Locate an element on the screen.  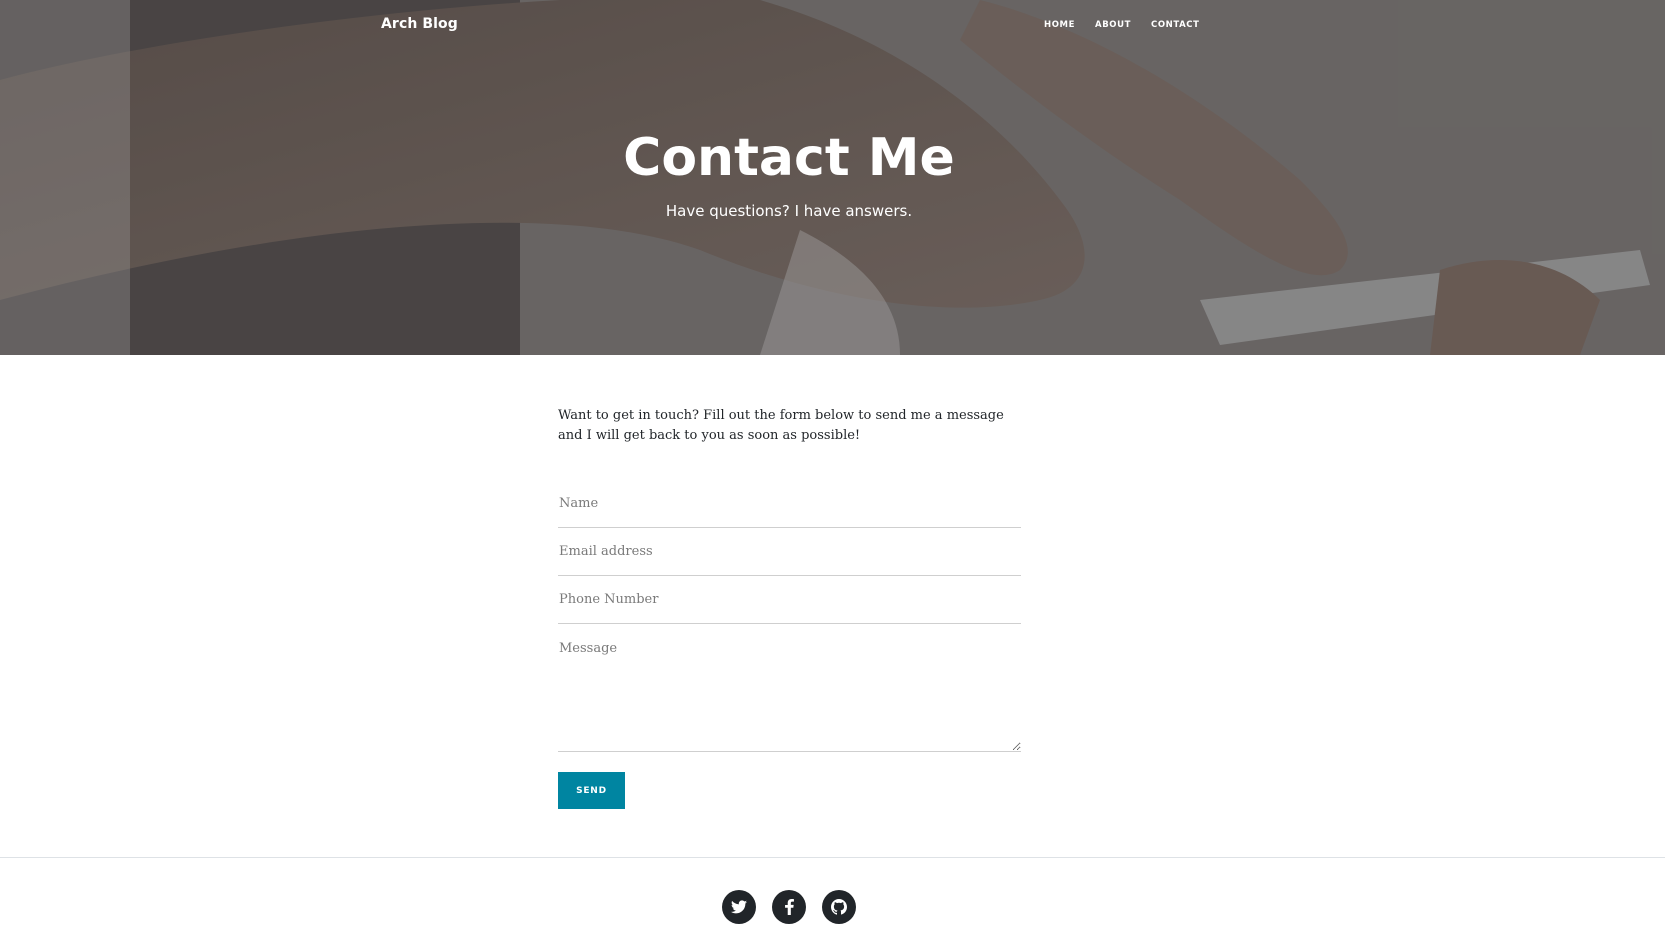
github-link is located at coordinates (839, 907).